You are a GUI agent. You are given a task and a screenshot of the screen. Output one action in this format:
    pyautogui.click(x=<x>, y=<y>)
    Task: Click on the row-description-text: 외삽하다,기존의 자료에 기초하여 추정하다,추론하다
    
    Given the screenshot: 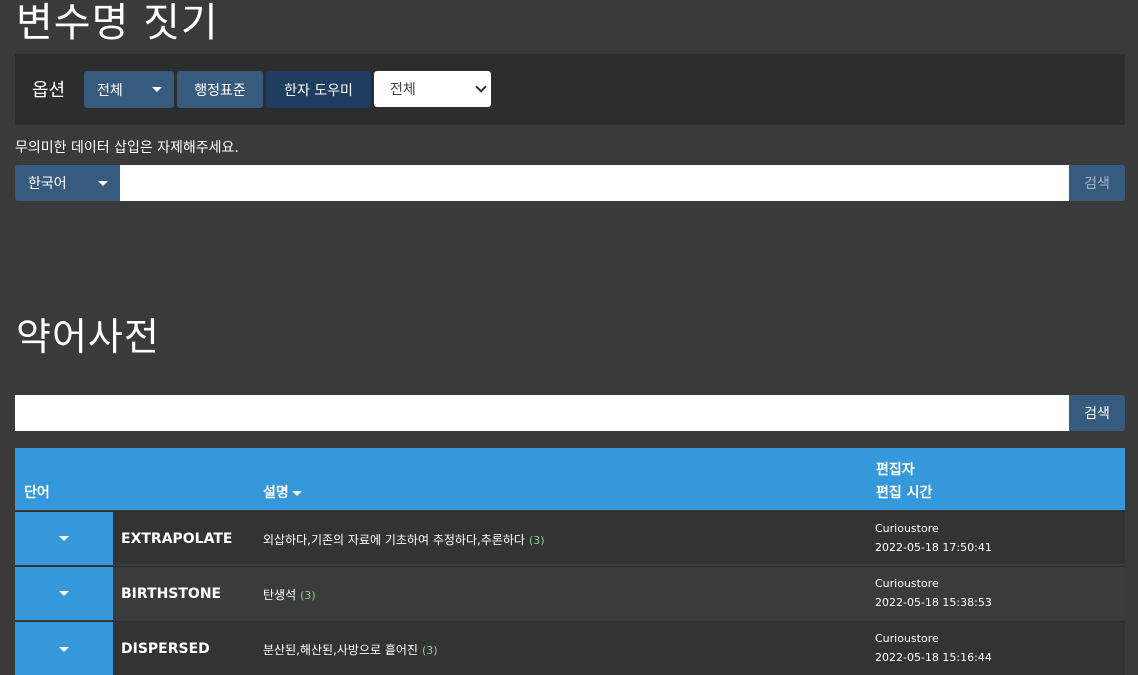 What is the action you would take?
    pyautogui.click(x=394, y=540)
    